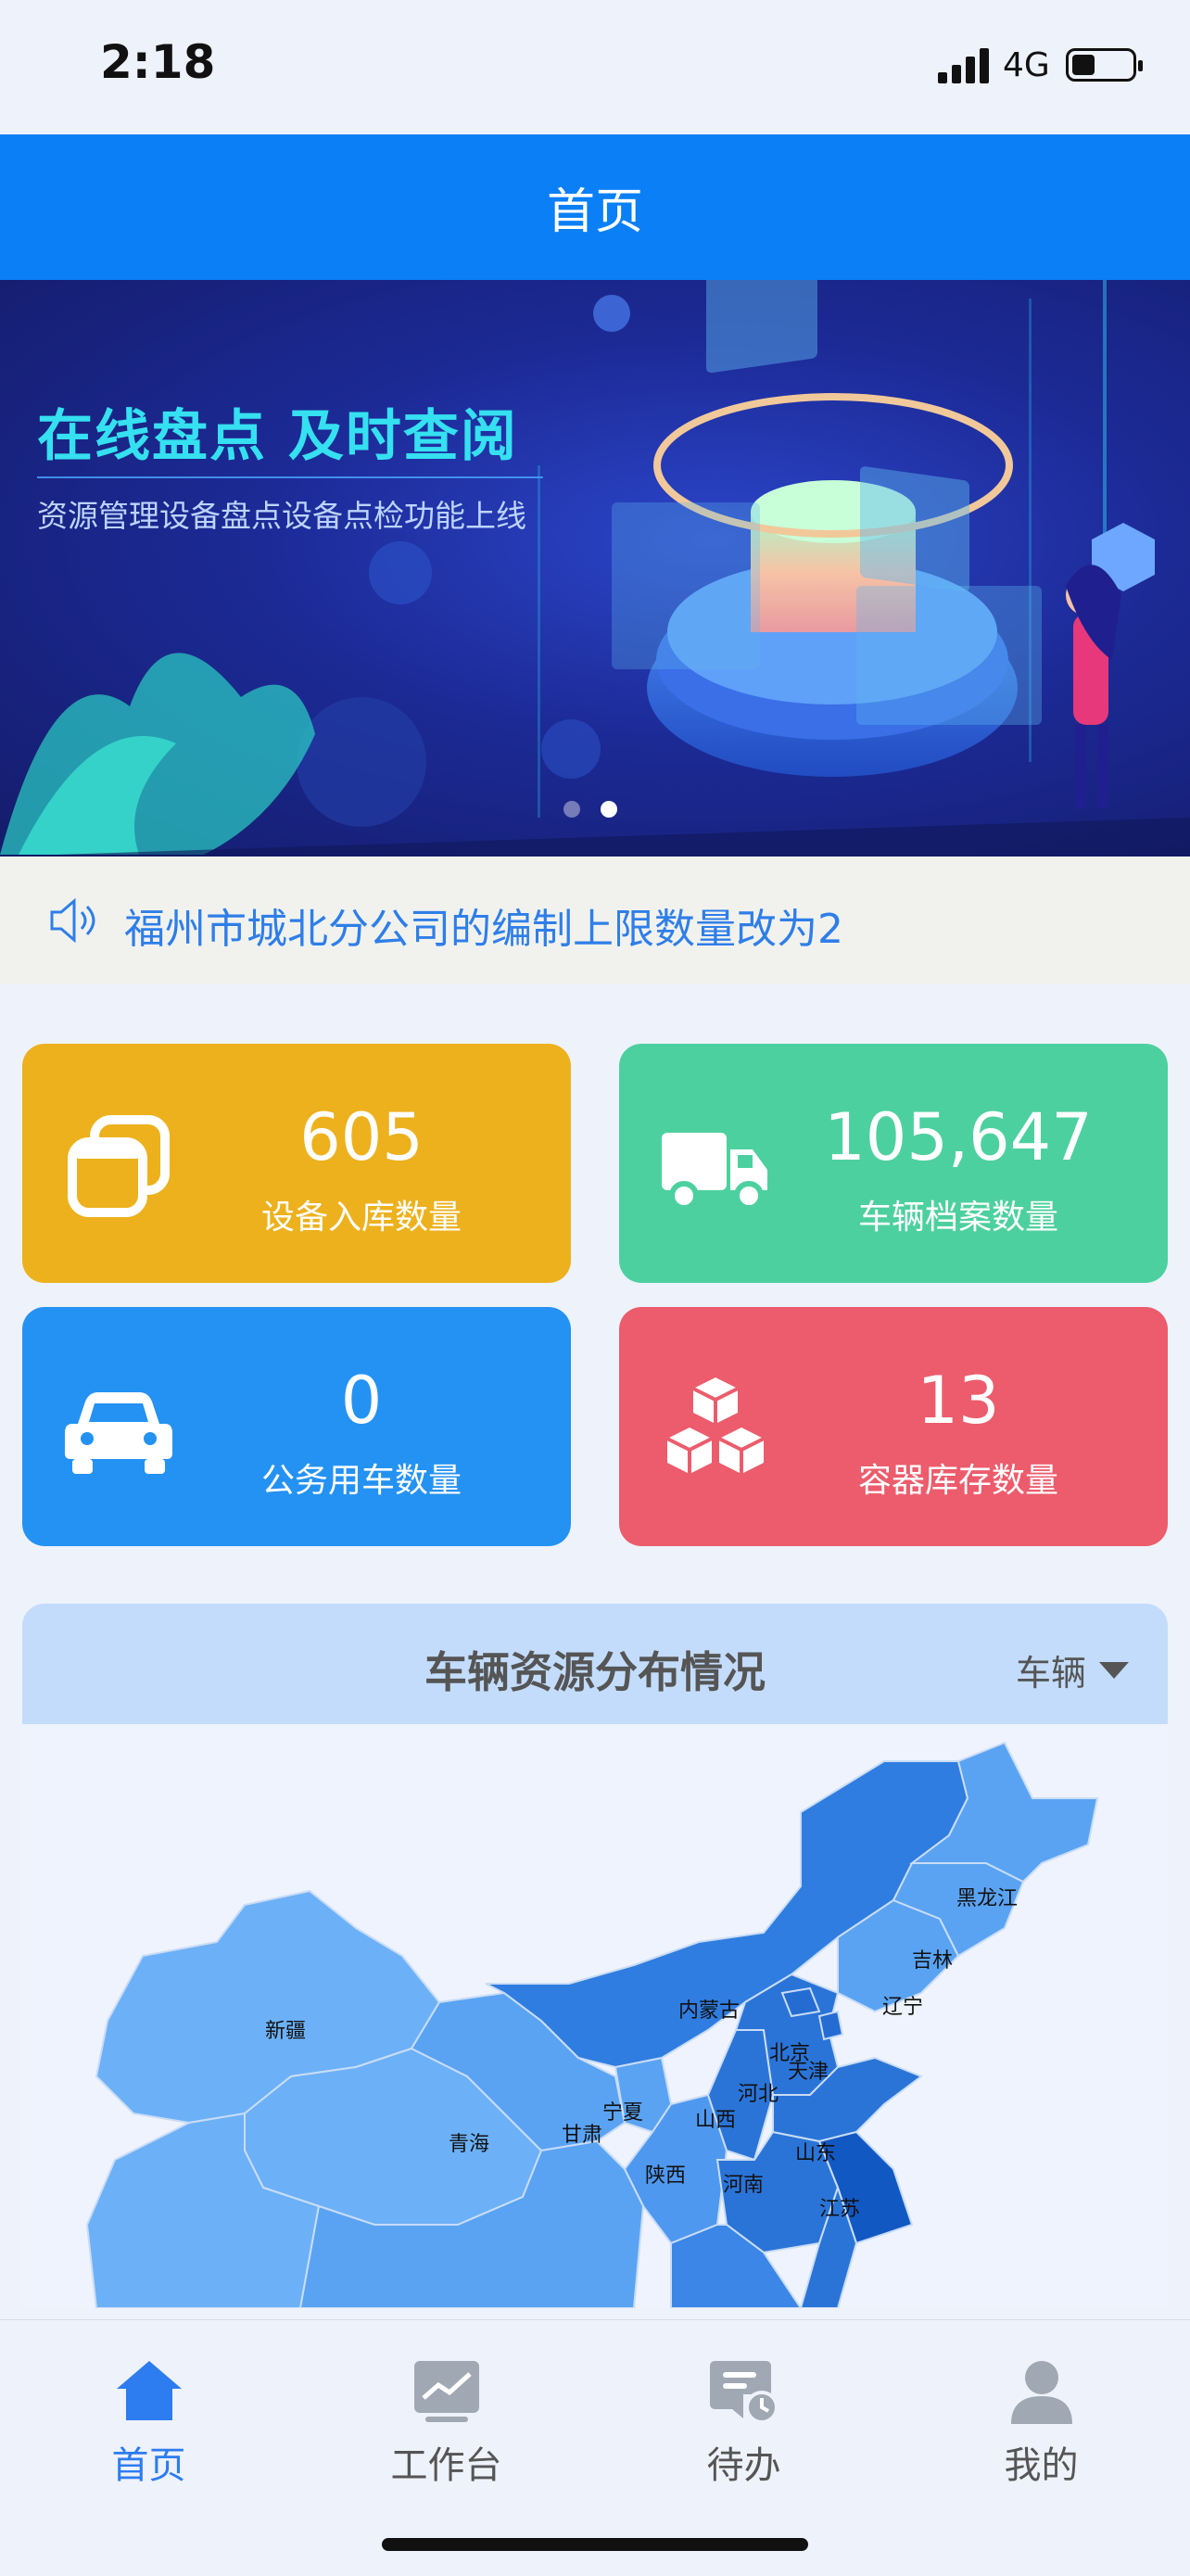  What do you see at coordinates (957, 1218) in the screenshot?
I see `stat-label: 车辆档案数量` at bounding box center [957, 1218].